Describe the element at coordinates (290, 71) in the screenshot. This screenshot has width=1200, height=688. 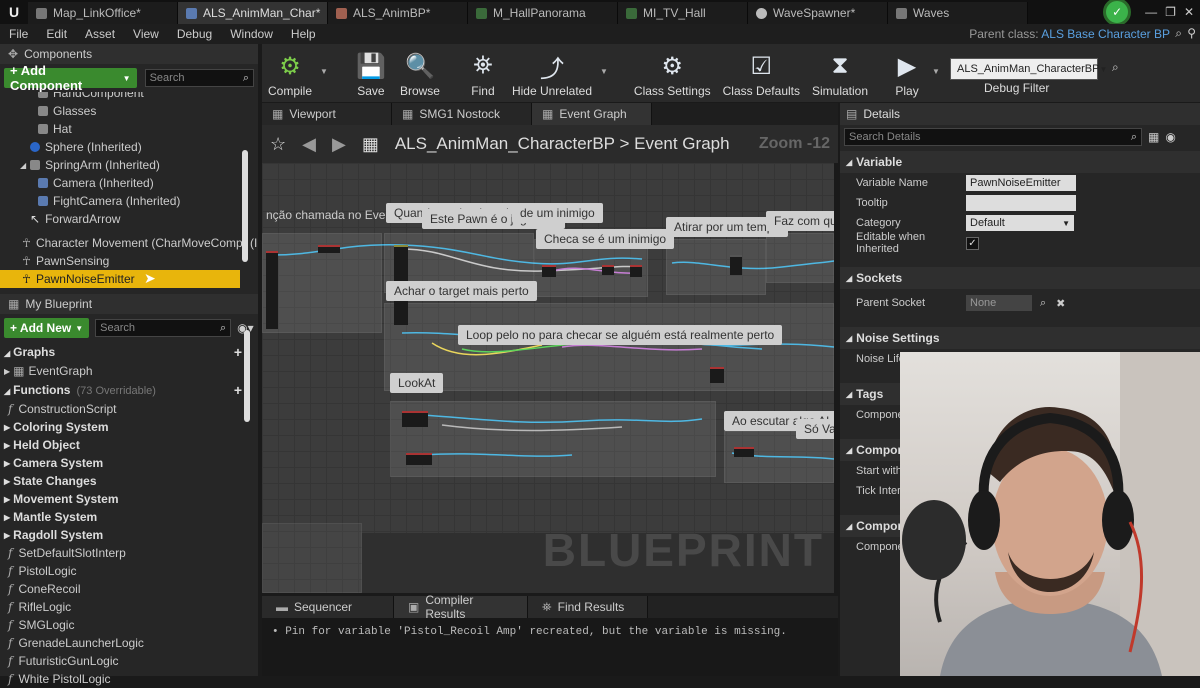
I see `compile-button: ⚙ Compile` at that location.